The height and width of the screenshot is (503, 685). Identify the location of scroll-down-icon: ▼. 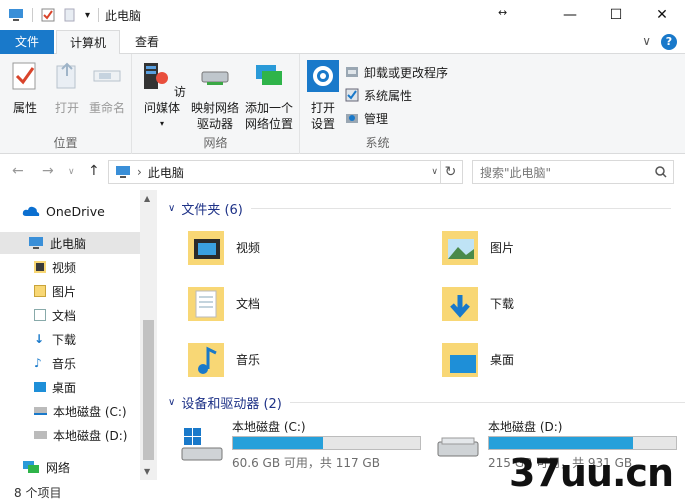
(147, 471).